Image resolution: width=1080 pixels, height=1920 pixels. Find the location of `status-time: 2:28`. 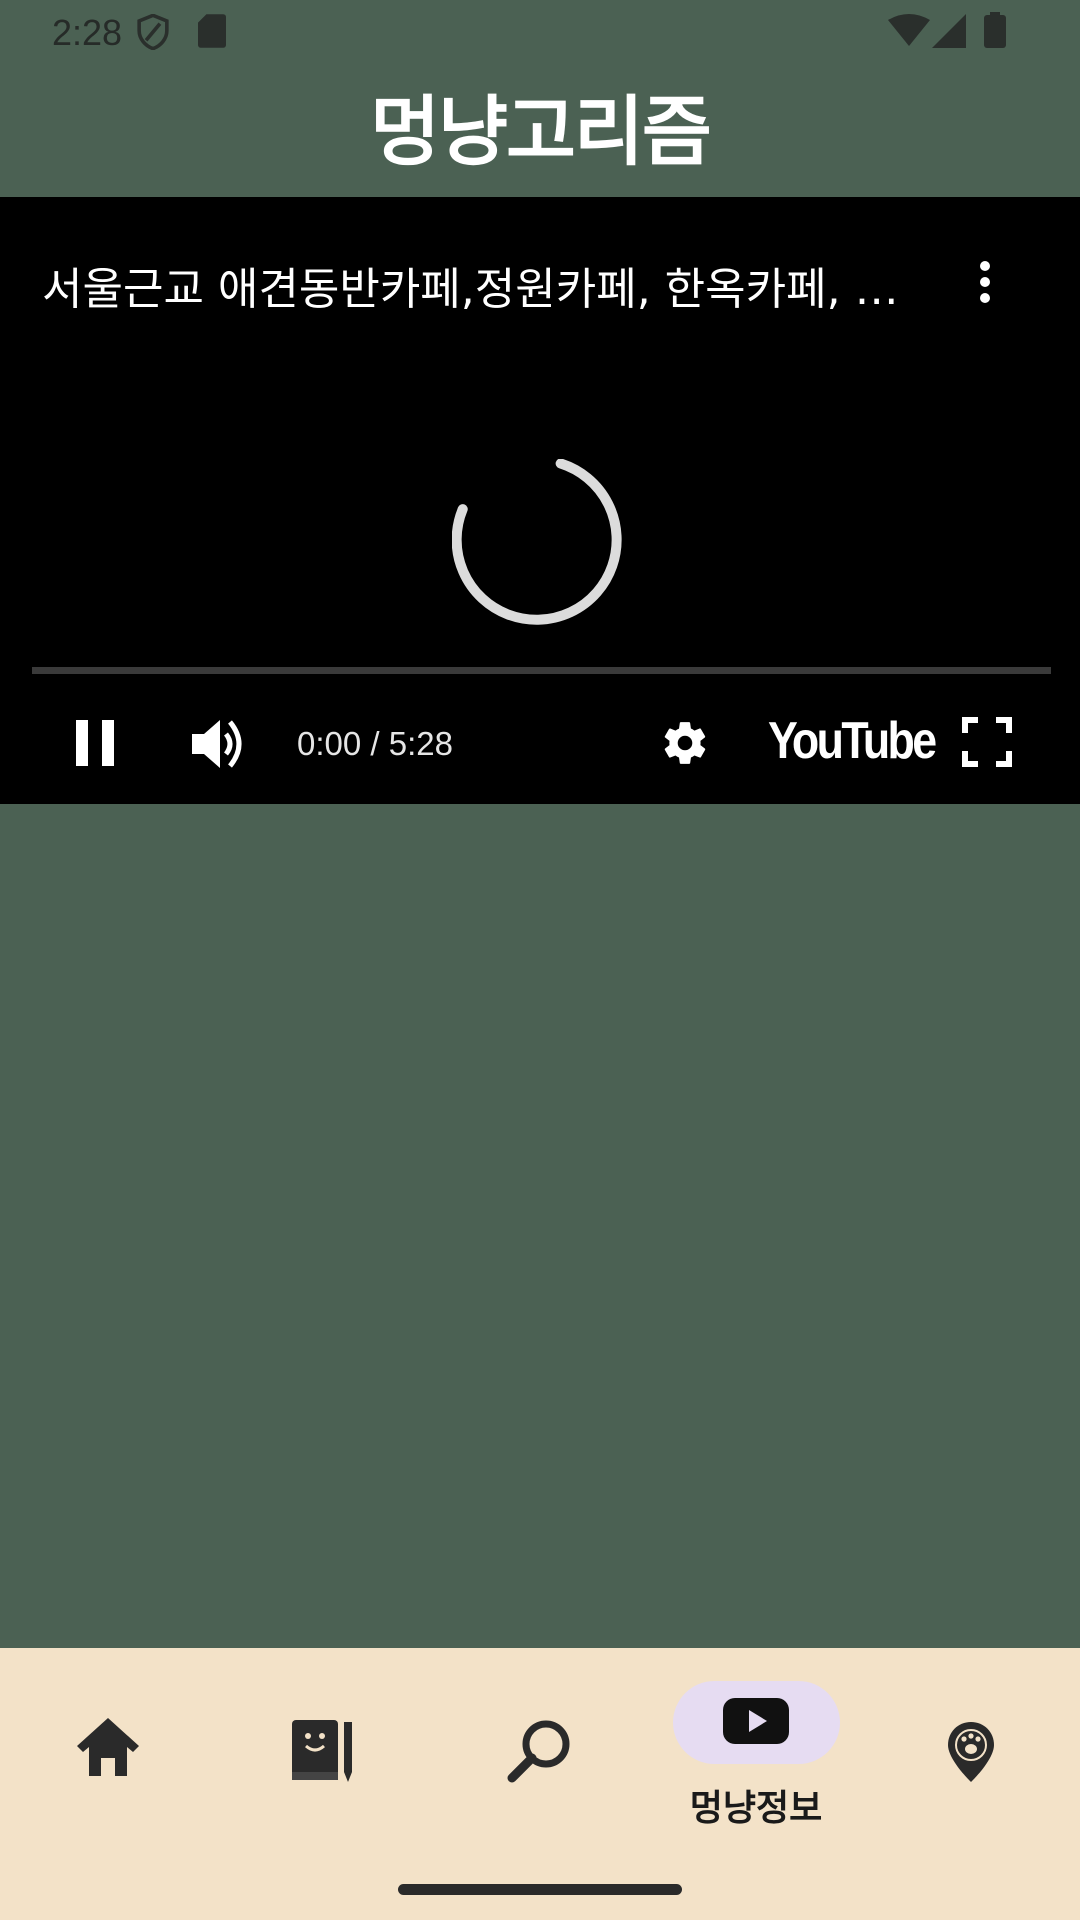

status-time: 2:28 is located at coordinates (87, 32).